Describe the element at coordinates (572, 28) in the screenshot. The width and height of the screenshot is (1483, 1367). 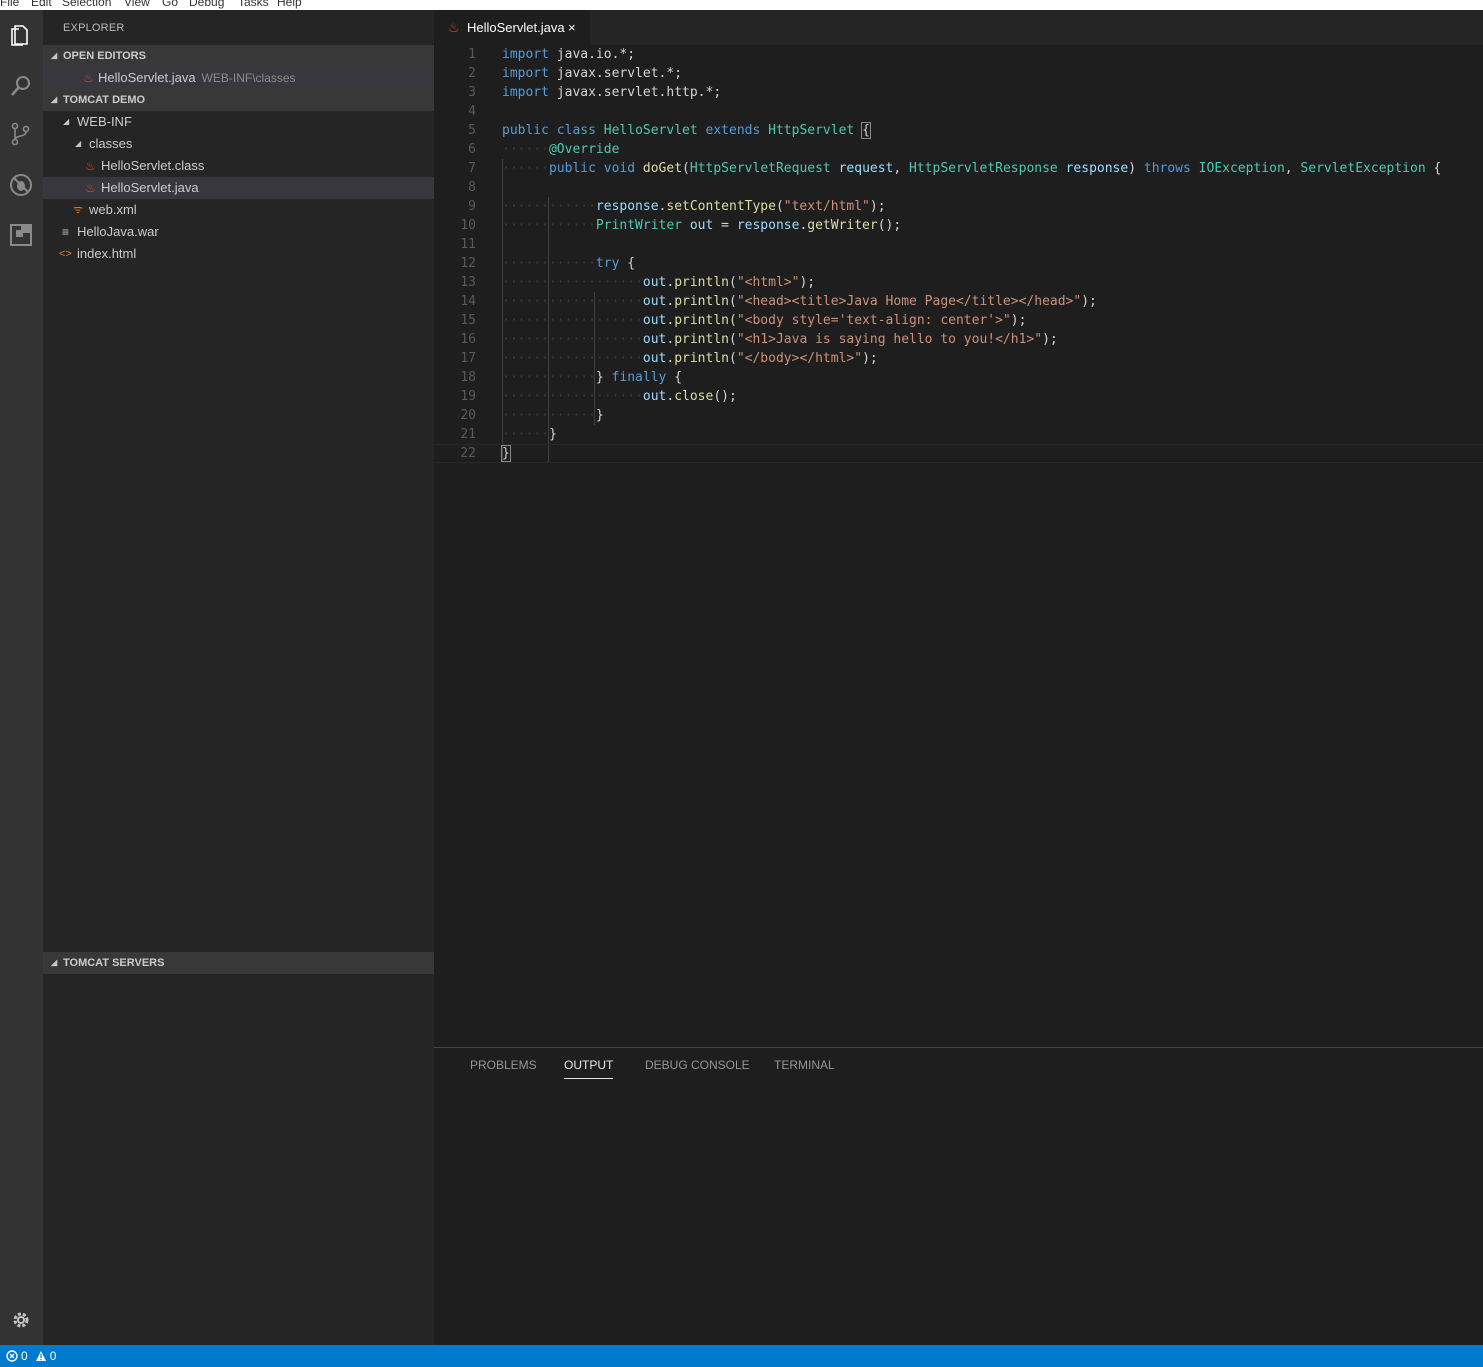
I see `close-icon: ×` at that location.